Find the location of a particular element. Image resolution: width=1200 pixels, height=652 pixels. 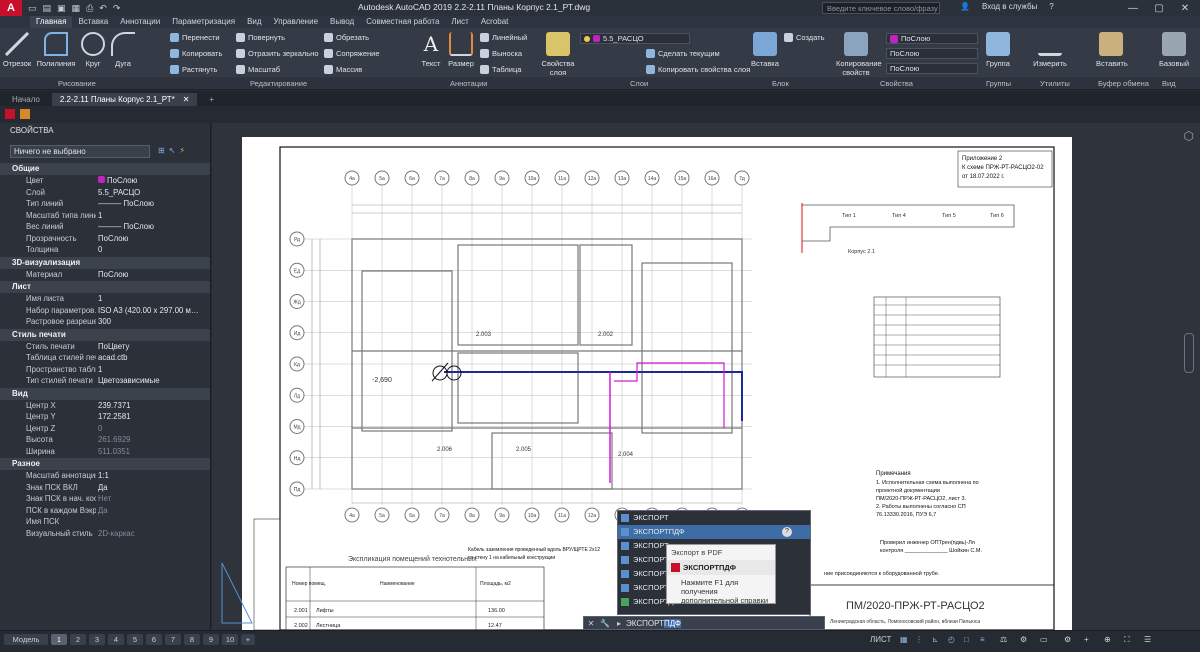

property-value: 300 is located at coordinates (153, 322).